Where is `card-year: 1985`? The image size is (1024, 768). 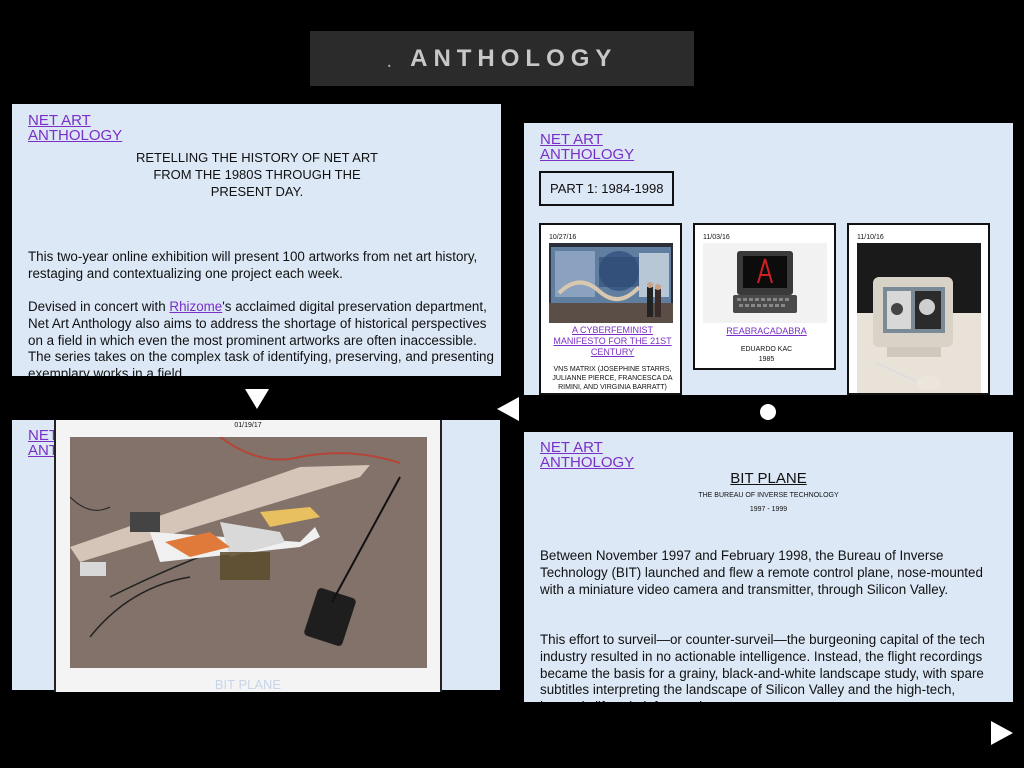 card-year: 1985 is located at coordinates (766, 359).